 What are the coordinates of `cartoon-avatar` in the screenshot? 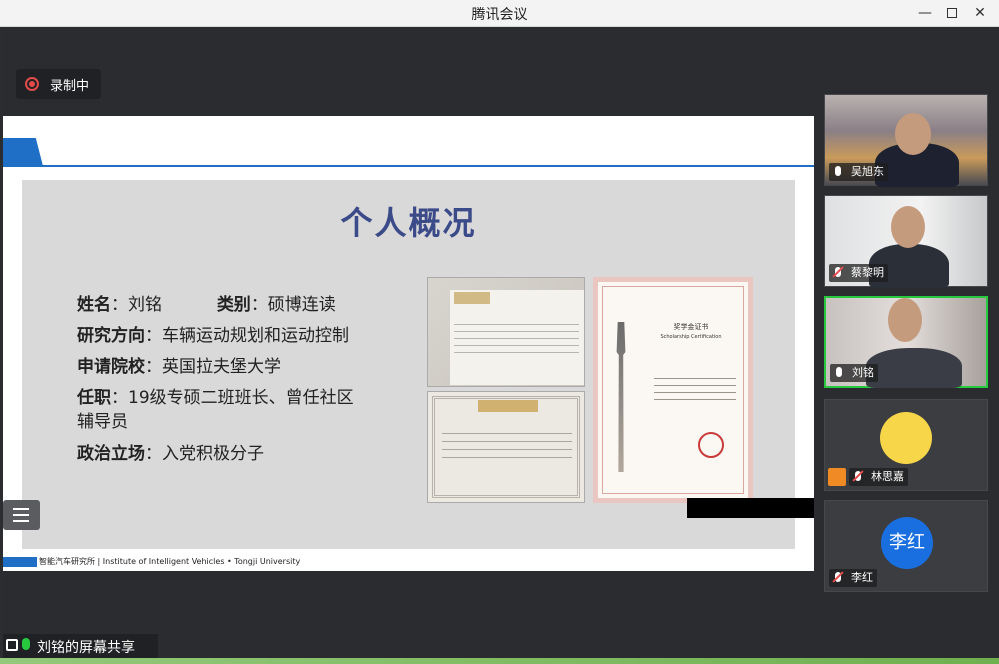 It's located at (906, 438).